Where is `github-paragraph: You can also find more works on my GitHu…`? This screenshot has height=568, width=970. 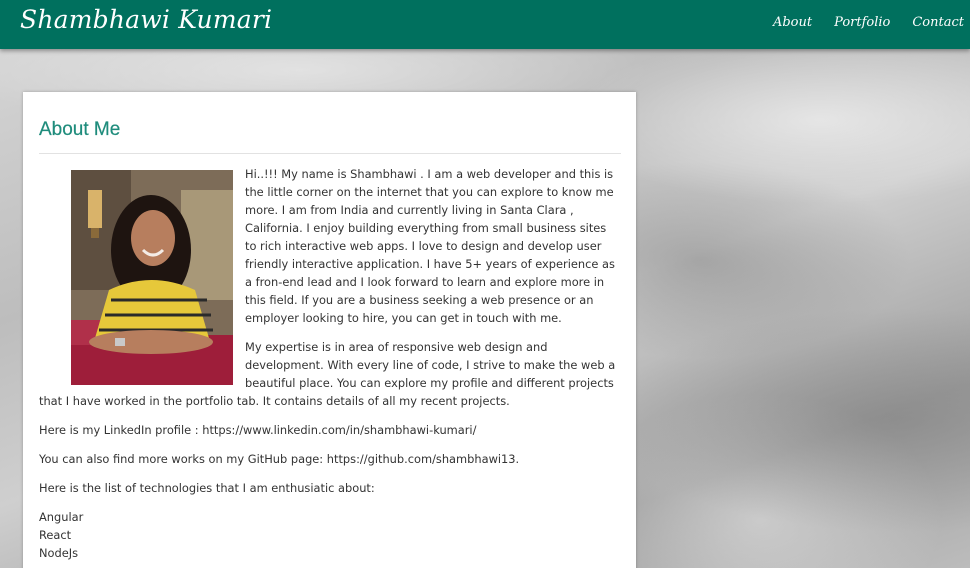 github-paragraph: You can also find more works on my GitHu… is located at coordinates (329, 459).